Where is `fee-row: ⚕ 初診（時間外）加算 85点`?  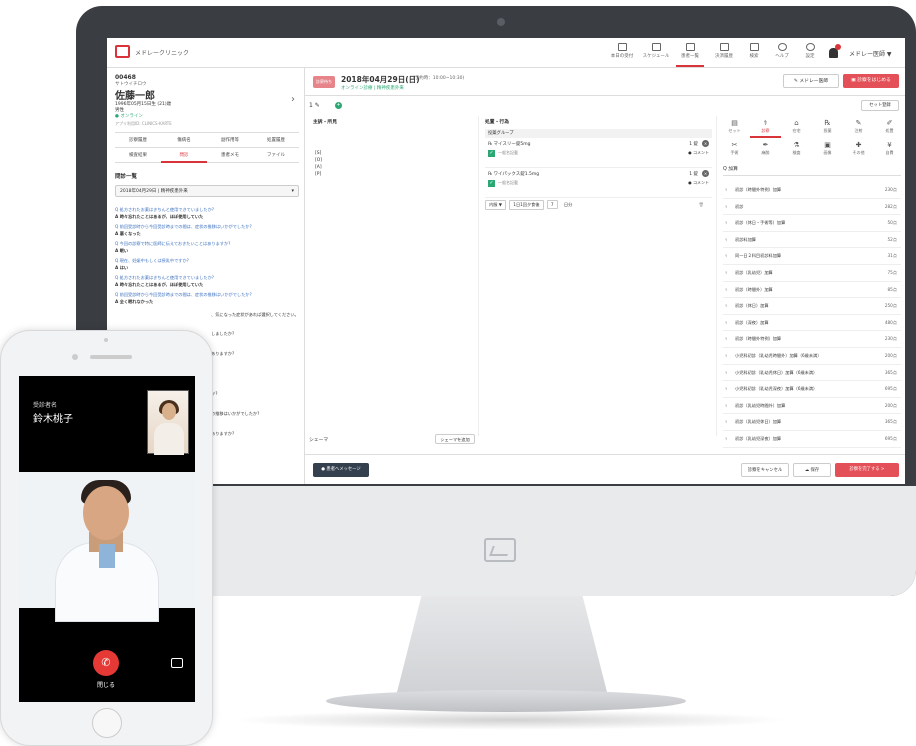
fee-row: ⚕ 初診（時間外）加算 85点 is located at coordinates (812, 290).